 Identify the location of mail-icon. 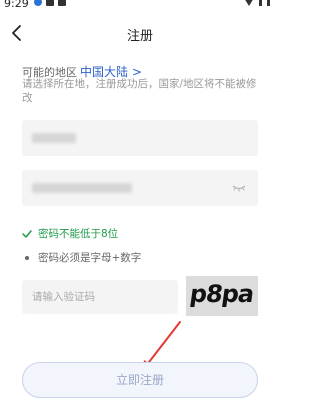
(50, 3).